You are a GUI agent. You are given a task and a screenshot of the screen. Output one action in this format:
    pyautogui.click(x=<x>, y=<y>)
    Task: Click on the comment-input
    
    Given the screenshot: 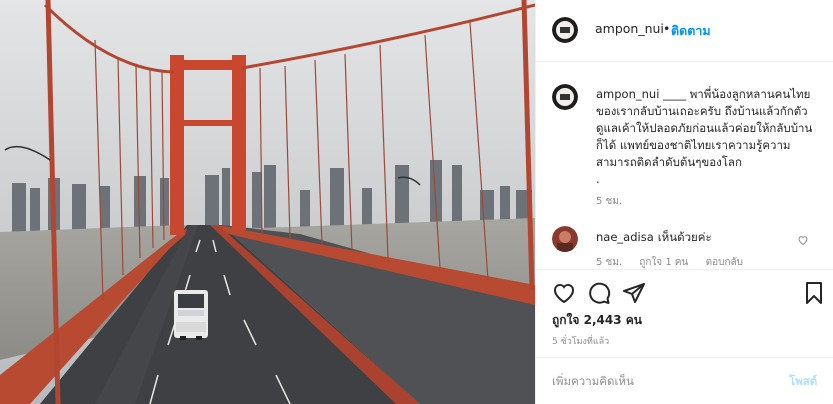 What is the action you would take?
    pyautogui.click(x=657, y=381)
    